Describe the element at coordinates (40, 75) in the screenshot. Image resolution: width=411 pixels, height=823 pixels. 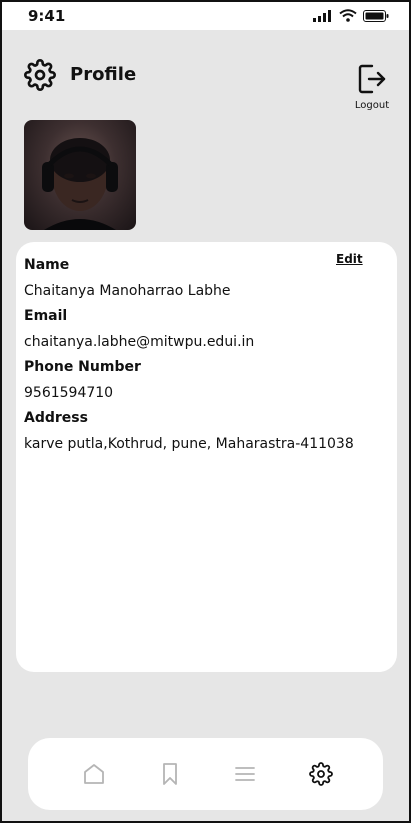
I see `settings-gear-icon` at that location.